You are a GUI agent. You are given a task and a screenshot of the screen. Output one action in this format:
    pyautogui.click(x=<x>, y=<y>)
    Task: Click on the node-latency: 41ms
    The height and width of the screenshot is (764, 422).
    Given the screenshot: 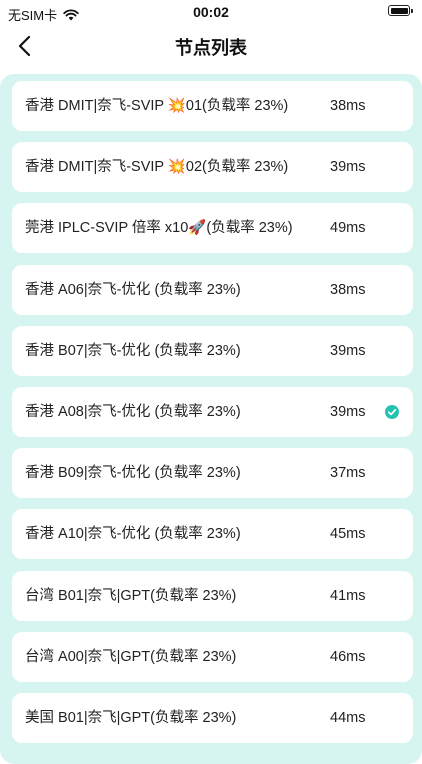 What is the action you would take?
    pyautogui.click(x=348, y=595)
    